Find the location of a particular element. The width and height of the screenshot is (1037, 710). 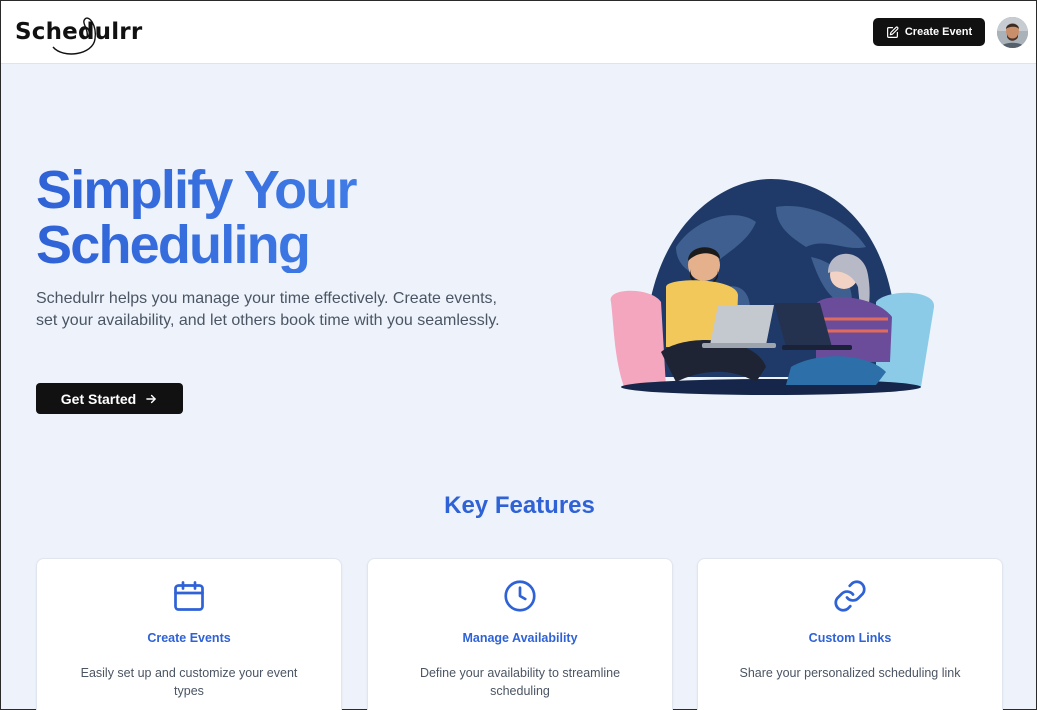

create-event-button: Create Event is located at coordinates (929, 32).